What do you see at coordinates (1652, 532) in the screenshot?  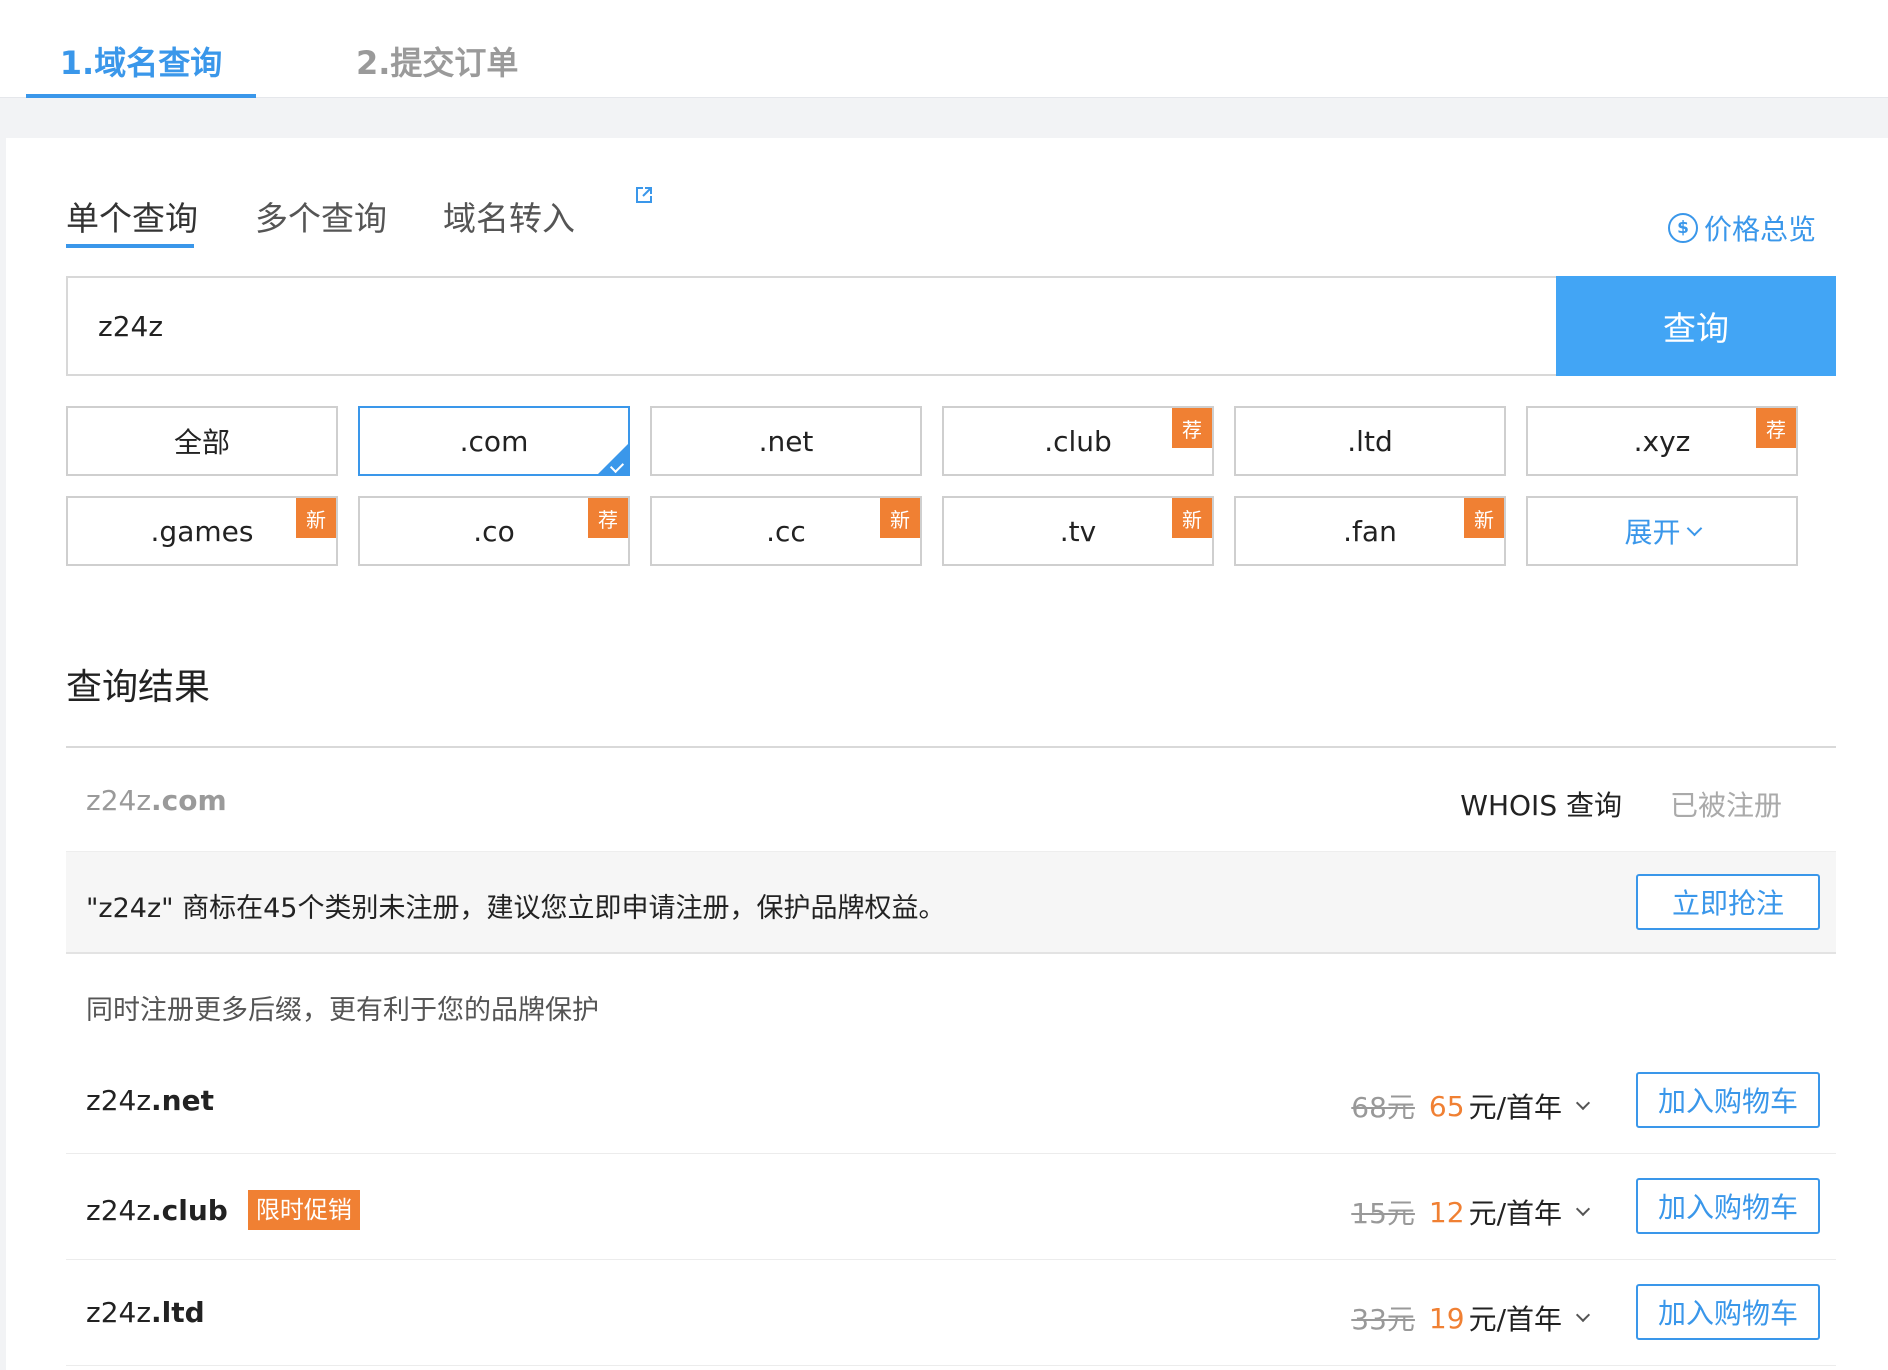 I see `expand-label: 展开` at bounding box center [1652, 532].